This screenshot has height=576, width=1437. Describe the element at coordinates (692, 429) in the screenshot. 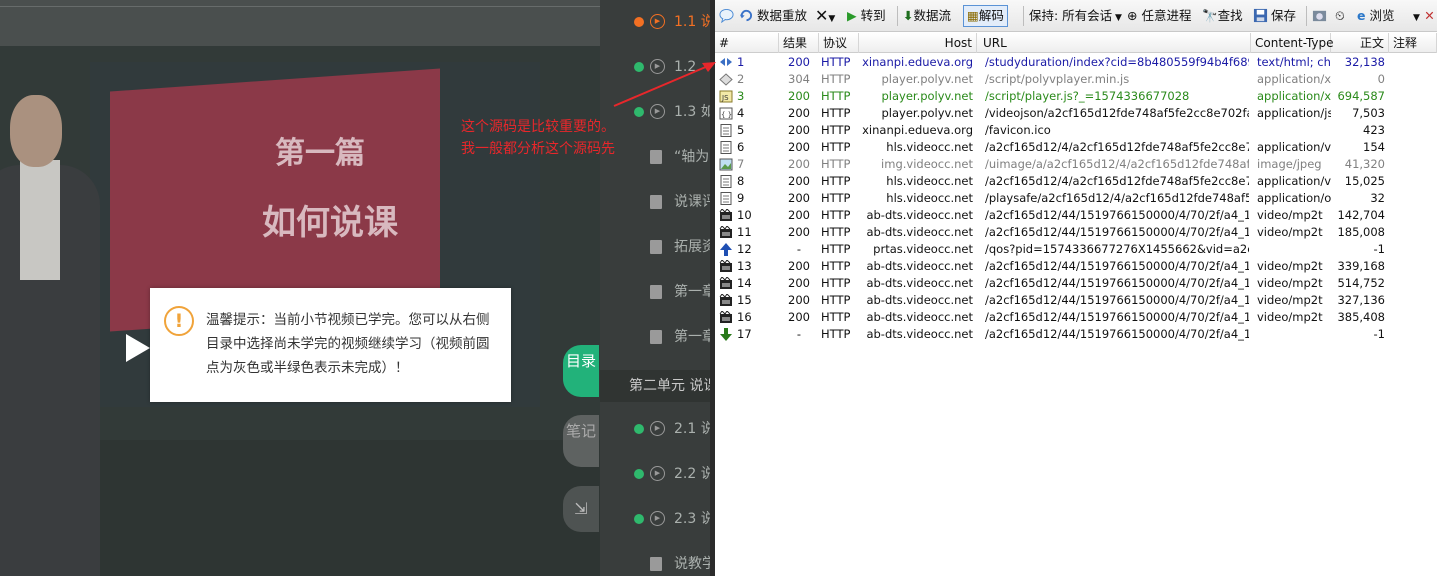

I see `catalog-item-label: 2.1 说` at that location.